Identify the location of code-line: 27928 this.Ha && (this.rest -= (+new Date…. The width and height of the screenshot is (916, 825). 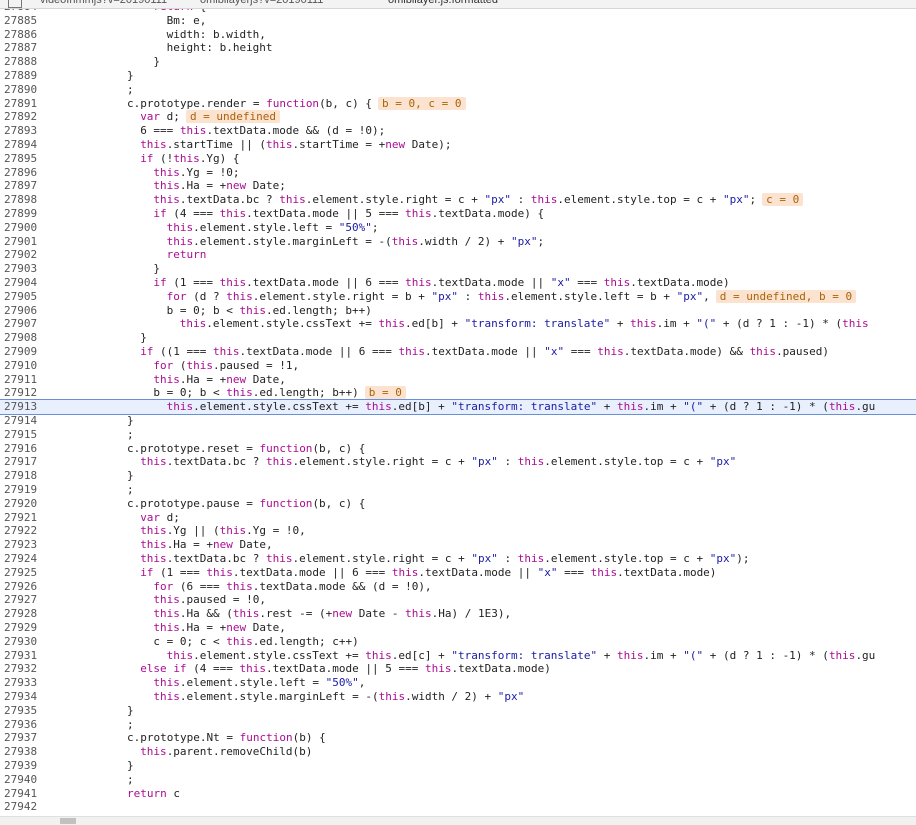
(458, 614).